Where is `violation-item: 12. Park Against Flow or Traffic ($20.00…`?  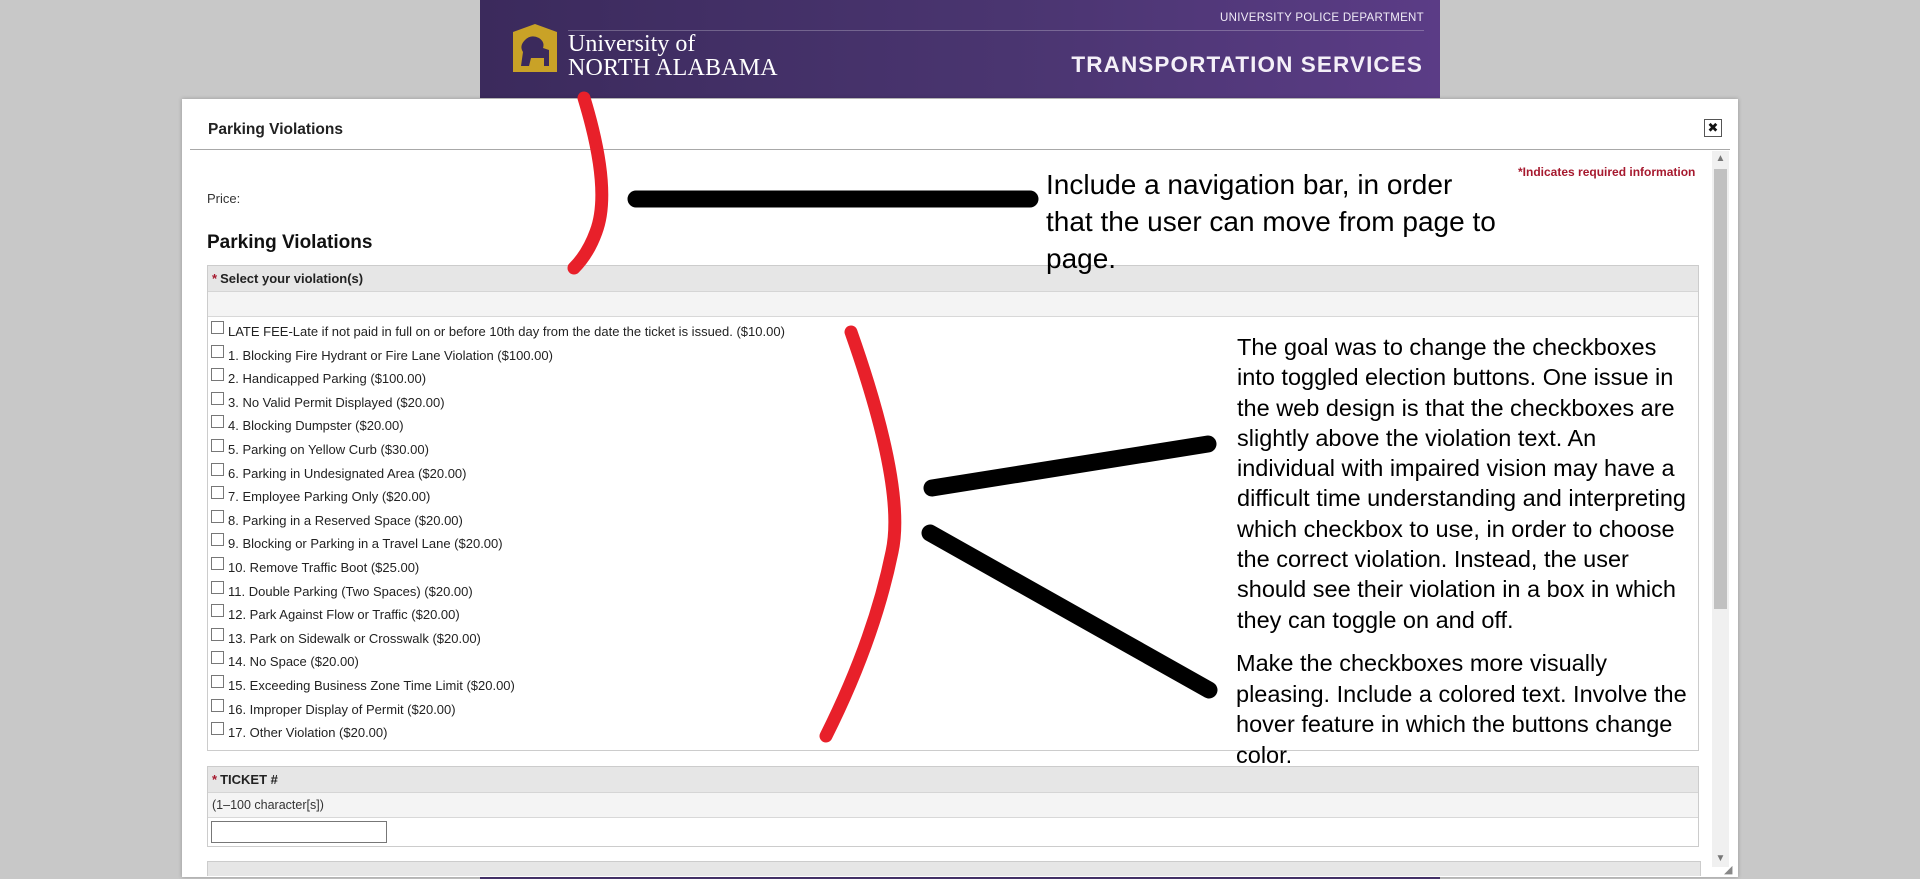
violation-item: 12. Park Against Flow or Traffic ($20.00… is located at coordinates (954, 616).